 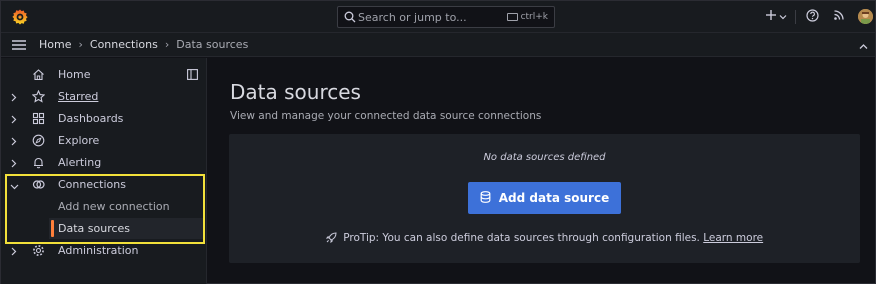 What do you see at coordinates (38, 120) in the screenshot?
I see `dashboards-icon` at bounding box center [38, 120].